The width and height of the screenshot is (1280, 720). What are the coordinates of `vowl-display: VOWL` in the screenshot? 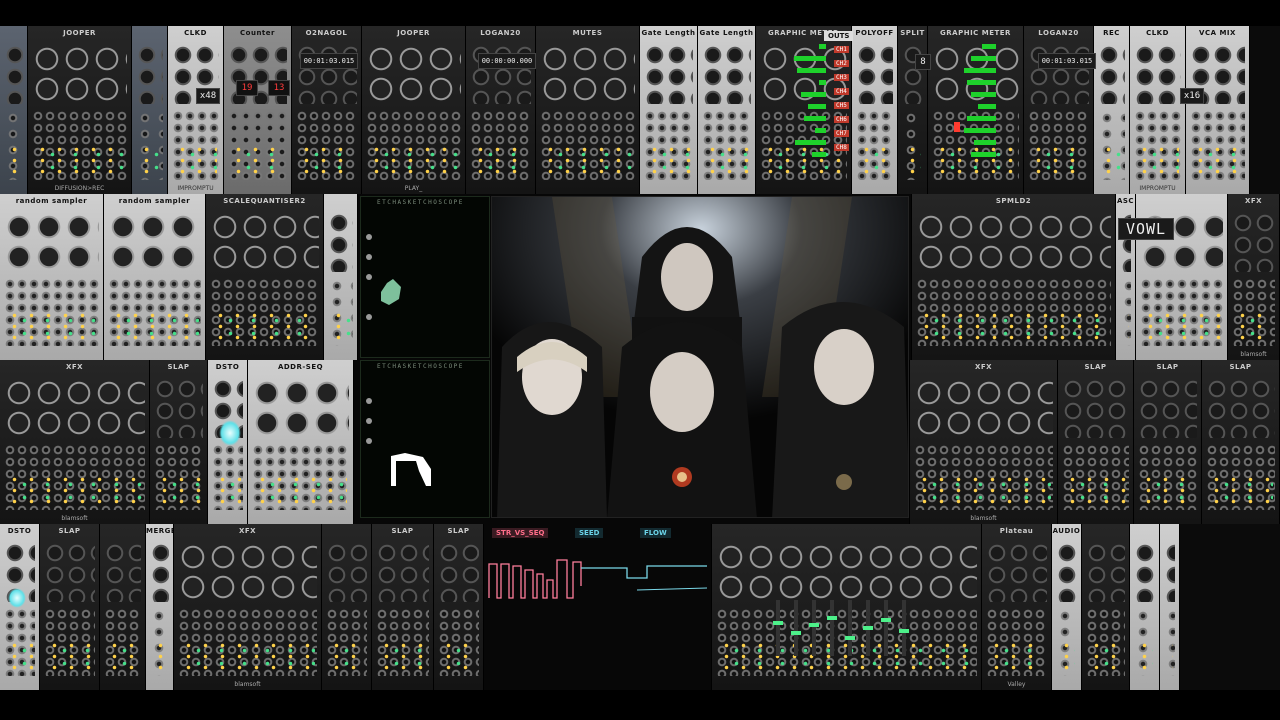 It's located at (1146, 229).